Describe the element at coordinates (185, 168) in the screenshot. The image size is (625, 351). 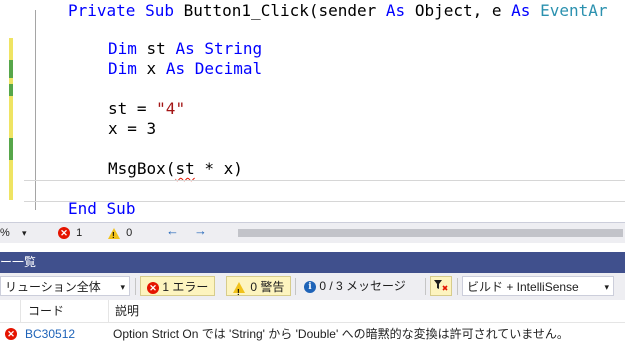
I see `error-squiggle: st` at that location.